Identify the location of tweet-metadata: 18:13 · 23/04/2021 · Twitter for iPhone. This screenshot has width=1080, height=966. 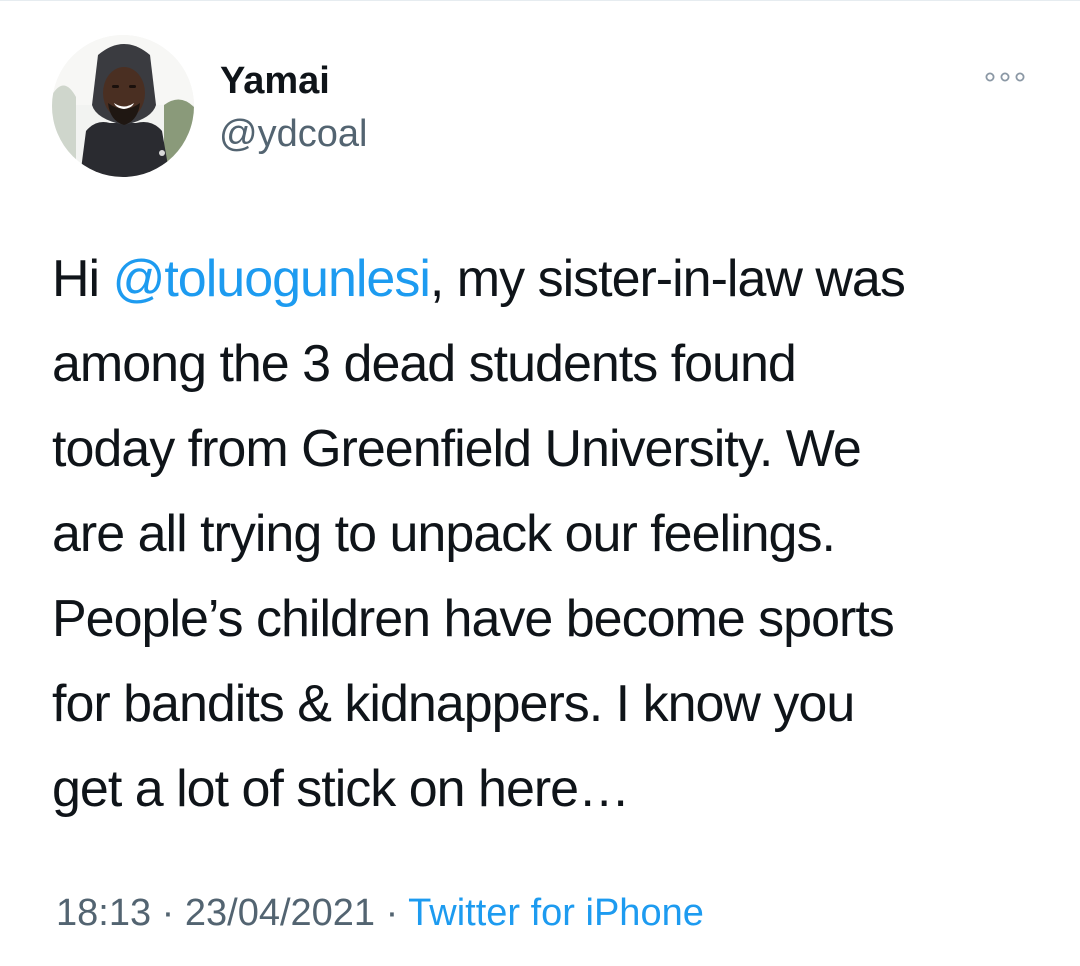
(380, 913).